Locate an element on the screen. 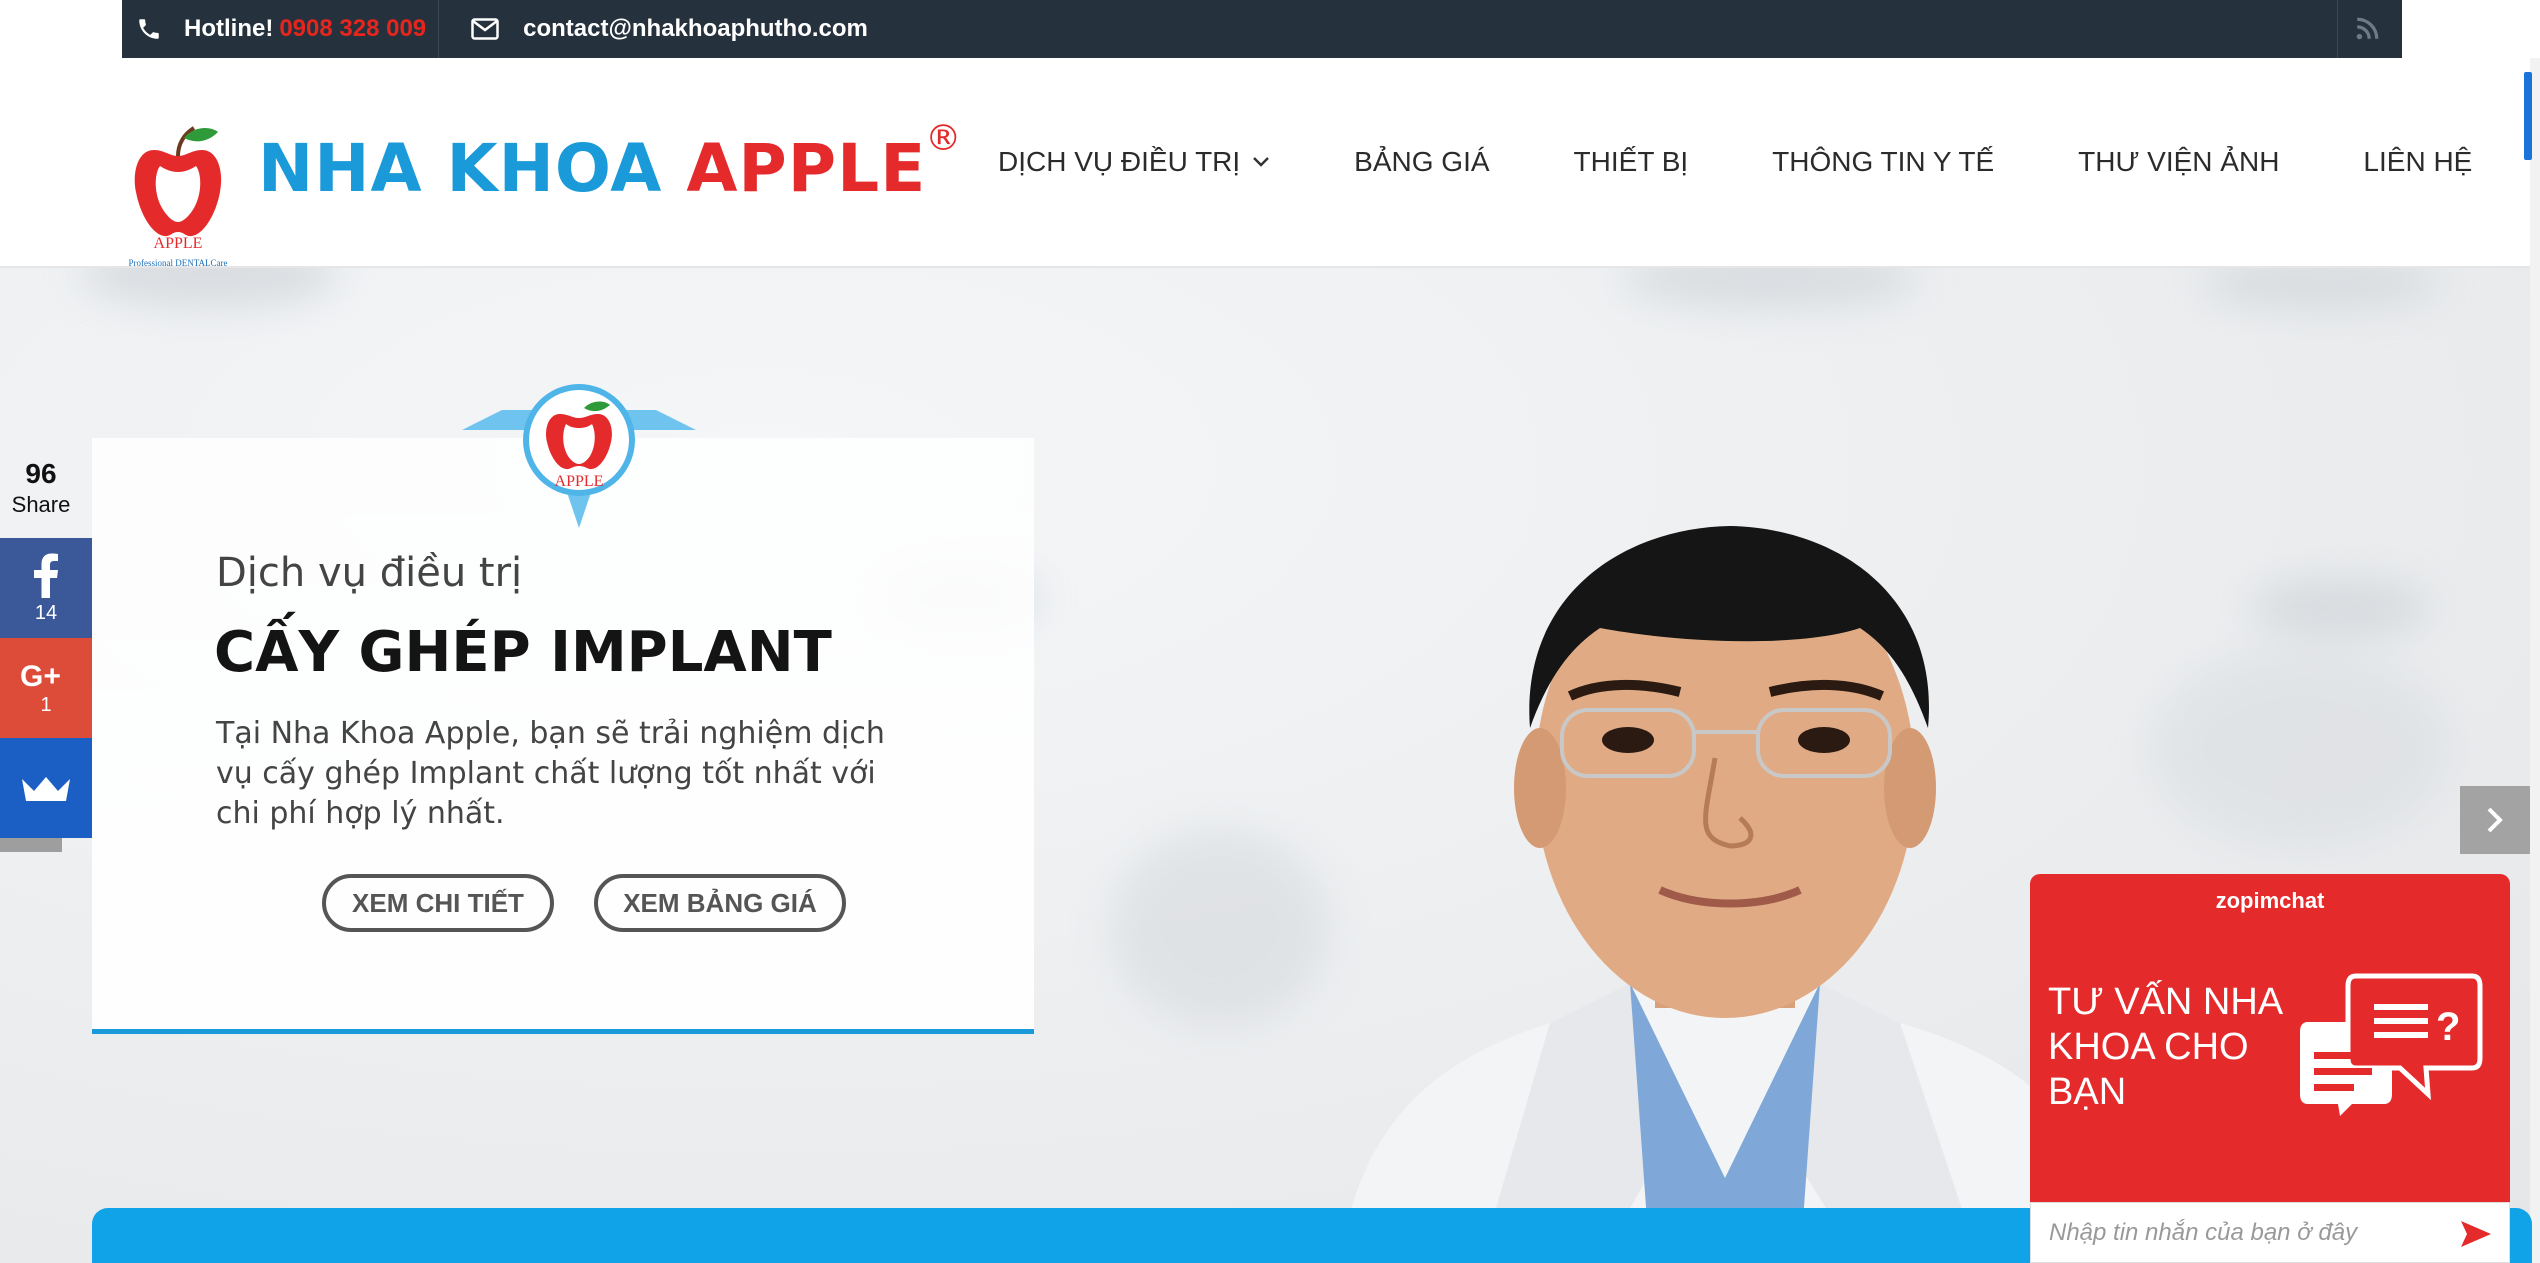 This screenshot has width=2540, height=1263. svg-text: Professional DENTALCare is located at coordinates (177, 263).